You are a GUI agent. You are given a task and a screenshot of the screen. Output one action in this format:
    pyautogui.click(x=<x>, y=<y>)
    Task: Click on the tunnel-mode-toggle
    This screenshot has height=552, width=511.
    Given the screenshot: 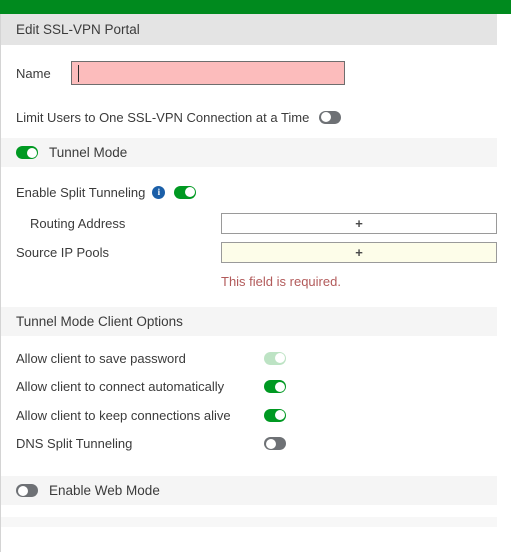 What is the action you would take?
    pyautogui.click(x=27, y=152)
    